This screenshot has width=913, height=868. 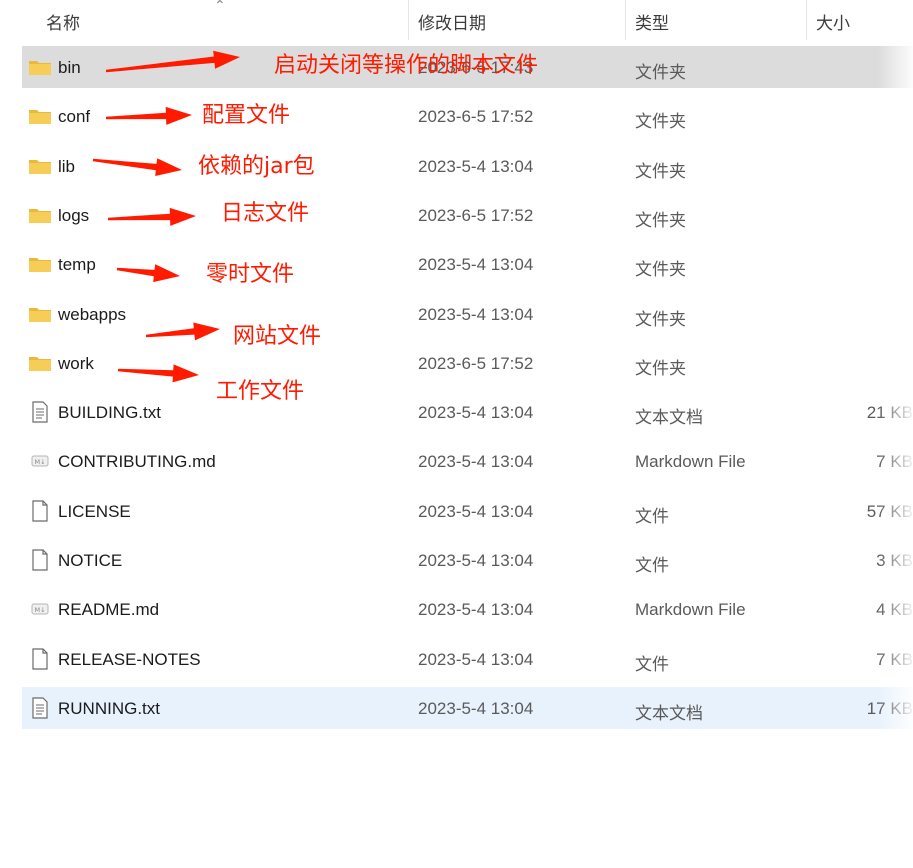 I want to click on annotation-label-temp: 零时文件, so click(x=250, y=274).